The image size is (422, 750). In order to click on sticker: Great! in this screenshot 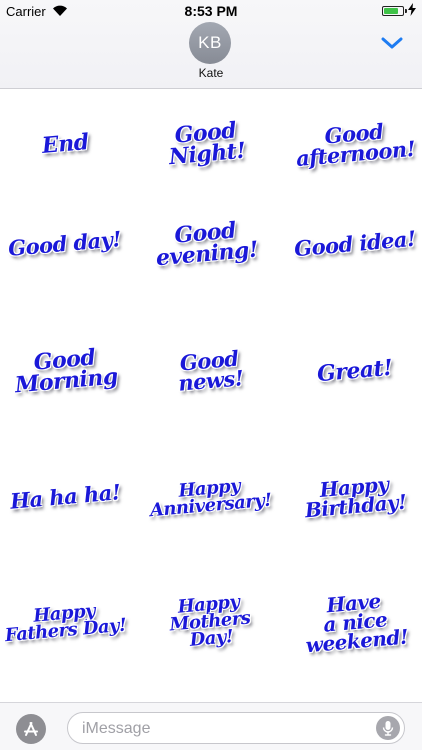, I will do `click(355, 371)`.